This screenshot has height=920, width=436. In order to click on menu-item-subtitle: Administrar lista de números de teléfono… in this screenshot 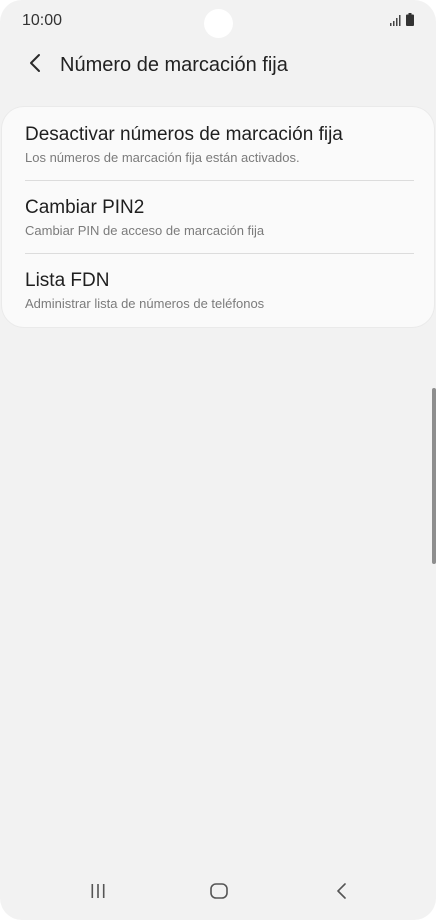, I will do `click(145, 303)`.